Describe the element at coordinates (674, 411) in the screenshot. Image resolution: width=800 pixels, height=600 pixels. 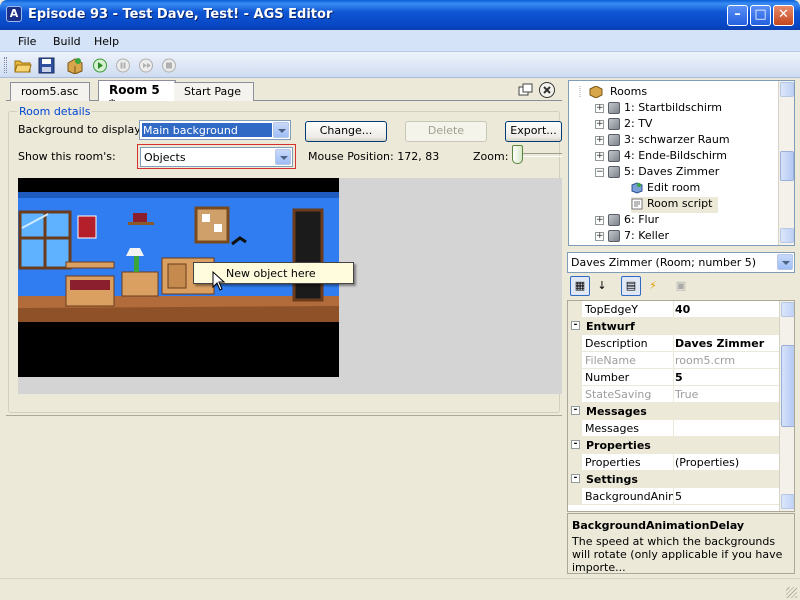
I see `property-category: - Messages` at that location.